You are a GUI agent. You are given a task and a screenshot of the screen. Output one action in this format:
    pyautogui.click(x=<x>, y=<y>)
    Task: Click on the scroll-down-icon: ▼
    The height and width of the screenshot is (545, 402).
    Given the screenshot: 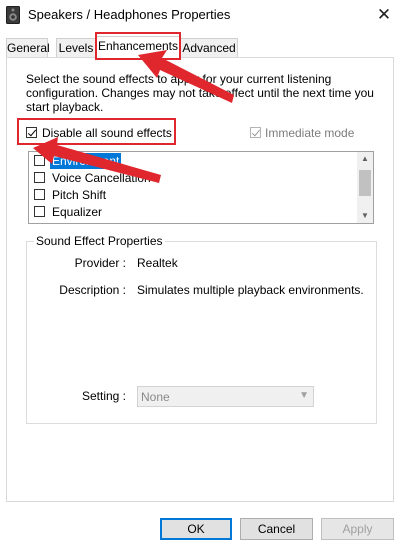 What is the action you would take?
    pyautogui.click(x=365, y=216)
    